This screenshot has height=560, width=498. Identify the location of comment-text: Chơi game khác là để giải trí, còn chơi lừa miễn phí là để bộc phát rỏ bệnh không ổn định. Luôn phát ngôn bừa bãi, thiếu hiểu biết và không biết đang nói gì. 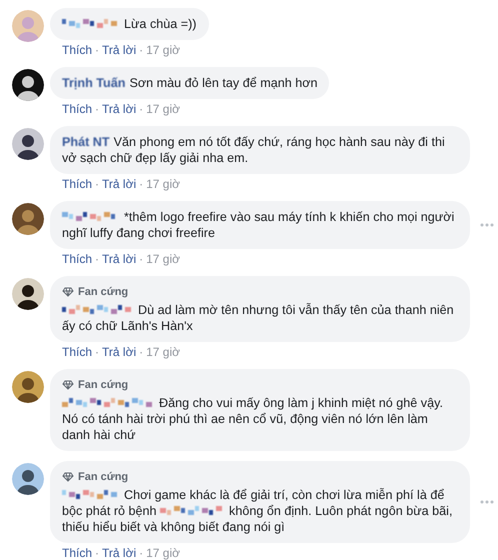
(258, 511).